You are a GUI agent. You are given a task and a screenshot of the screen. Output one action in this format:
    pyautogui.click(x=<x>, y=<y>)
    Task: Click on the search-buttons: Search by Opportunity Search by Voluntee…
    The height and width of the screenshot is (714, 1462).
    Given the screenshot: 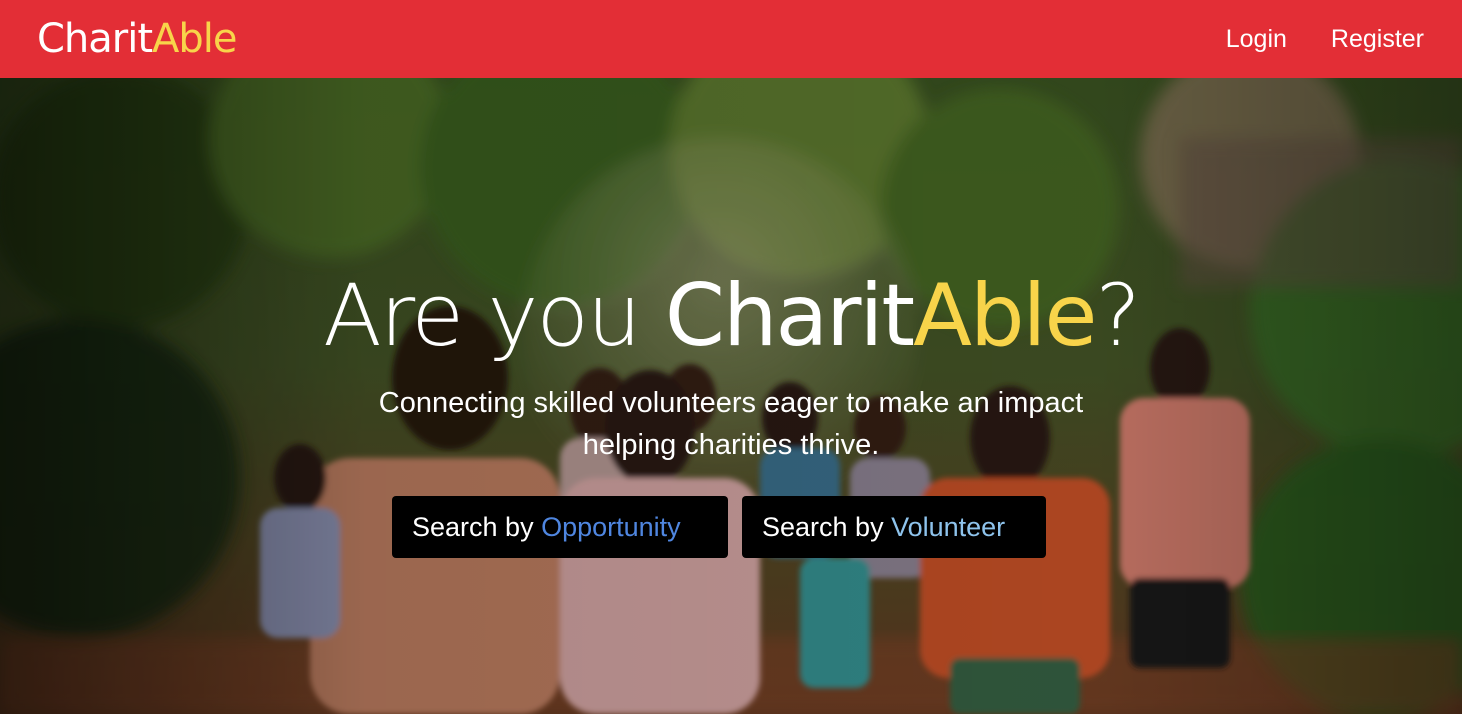 What is the action you would take?
    pyautogui.click(x=719, y=527)
    